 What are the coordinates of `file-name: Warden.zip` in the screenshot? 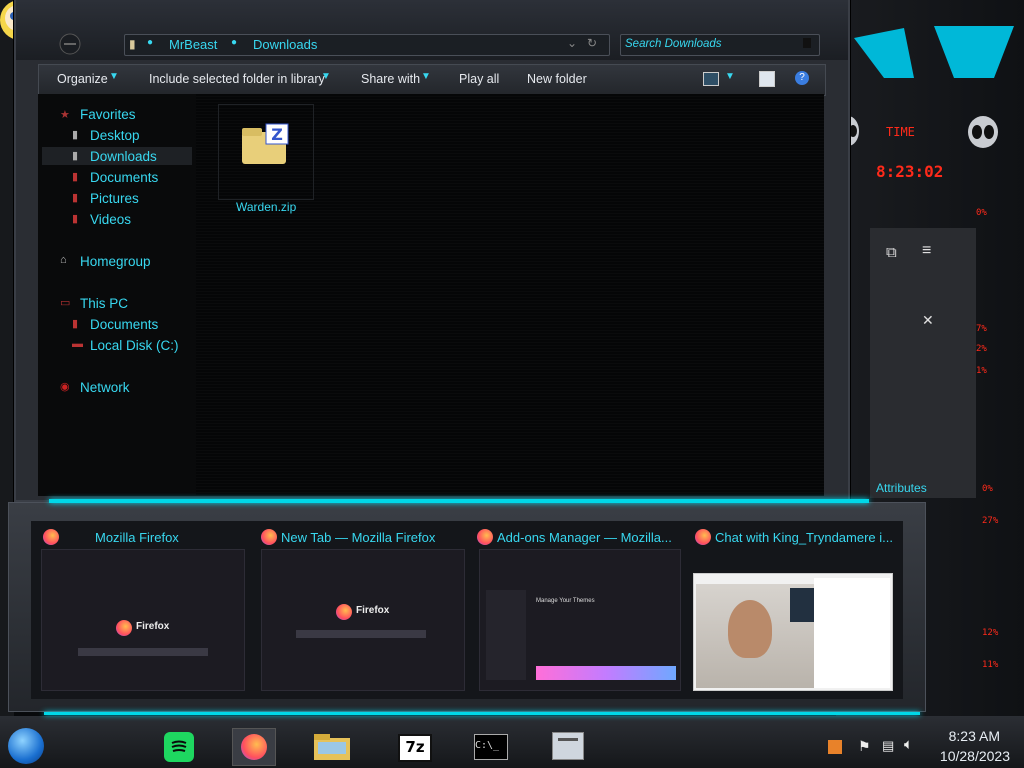 It's located at (266, 207).